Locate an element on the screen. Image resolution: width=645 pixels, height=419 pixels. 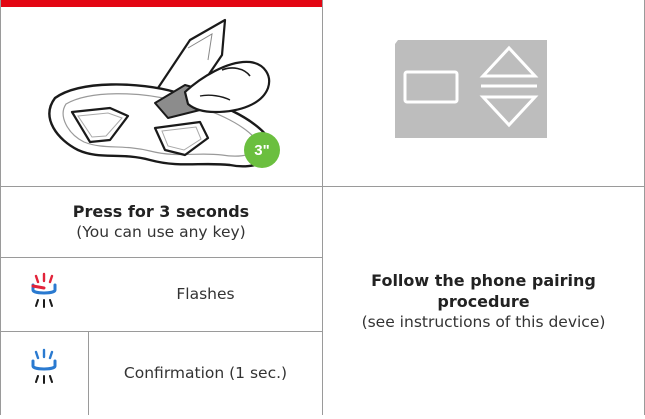
display-screen is located at coordinates (471, 89).